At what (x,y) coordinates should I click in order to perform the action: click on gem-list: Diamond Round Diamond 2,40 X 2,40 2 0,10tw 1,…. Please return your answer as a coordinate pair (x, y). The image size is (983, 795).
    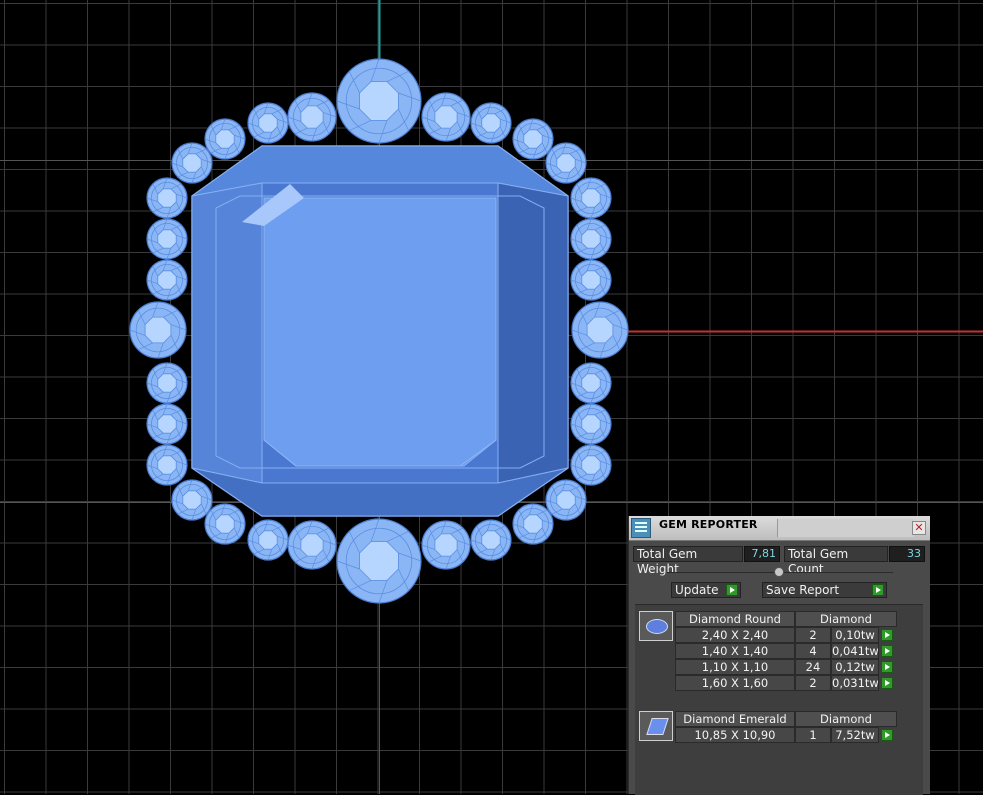
    Looking at the image, I should click on (779, 699).